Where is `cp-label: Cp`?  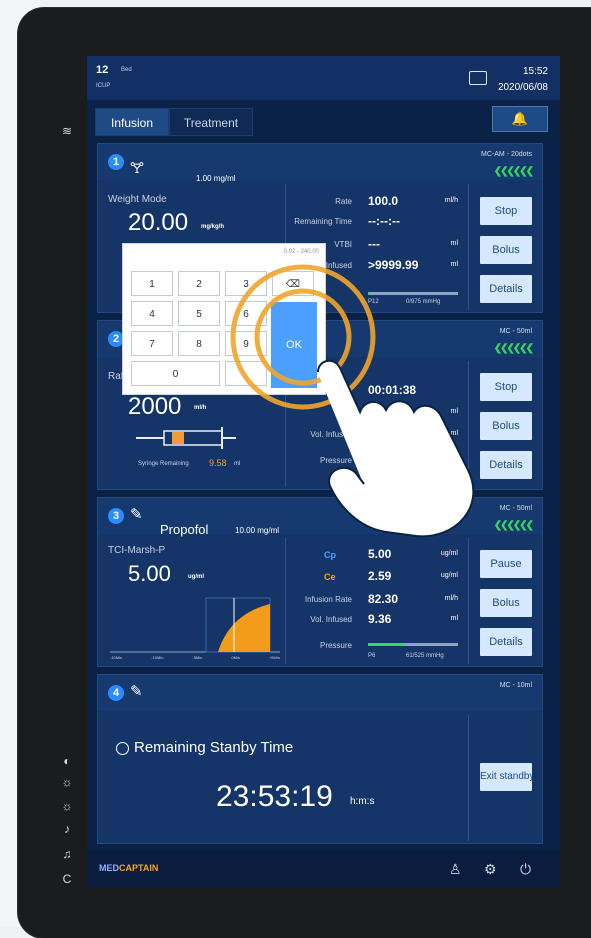 cp-label: Cp is located at coordinates (330, 555).